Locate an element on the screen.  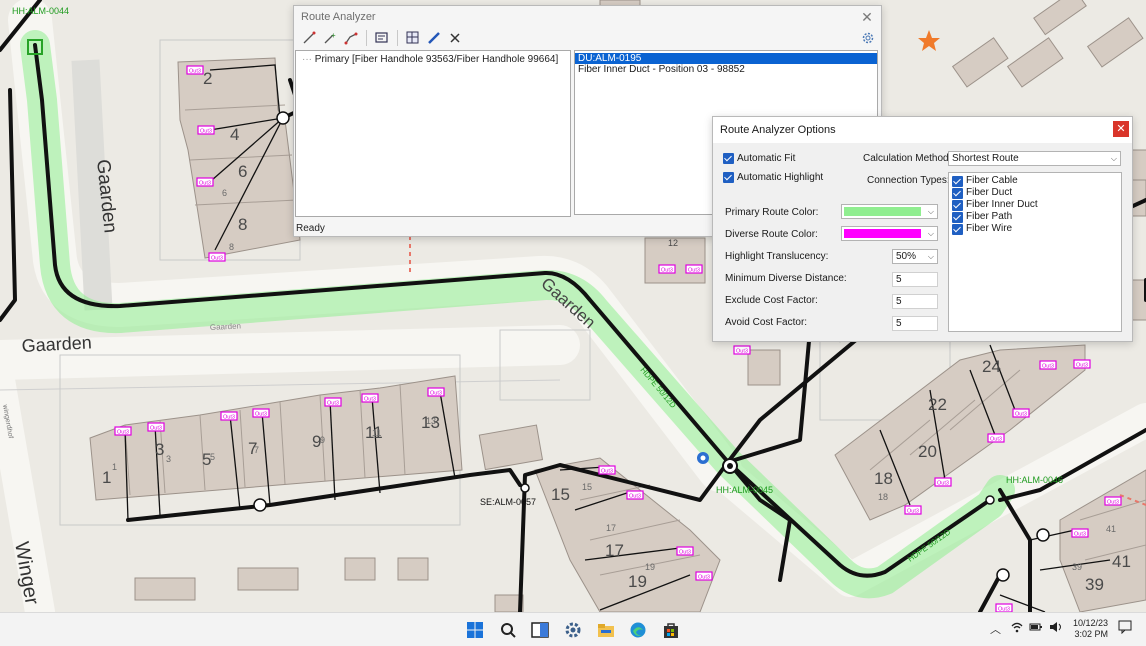
search-icon is located at coordinates (508, 630).